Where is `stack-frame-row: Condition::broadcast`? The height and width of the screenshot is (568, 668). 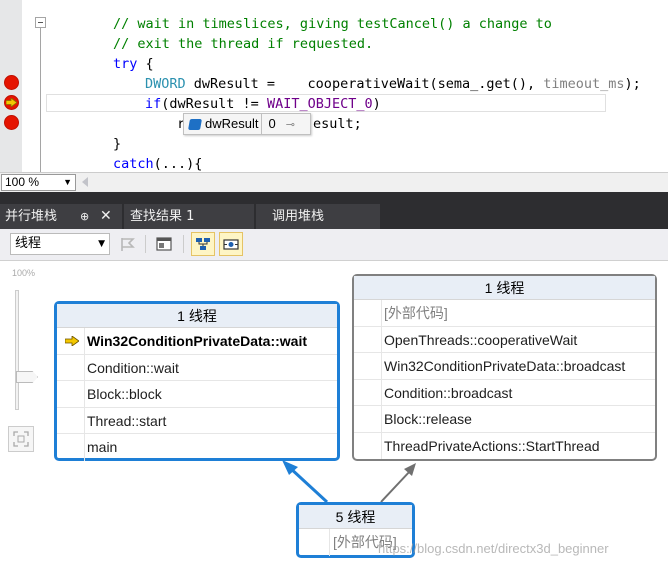 stack-frame-row: Condition::broadcast is located at coordinates (504, 392).